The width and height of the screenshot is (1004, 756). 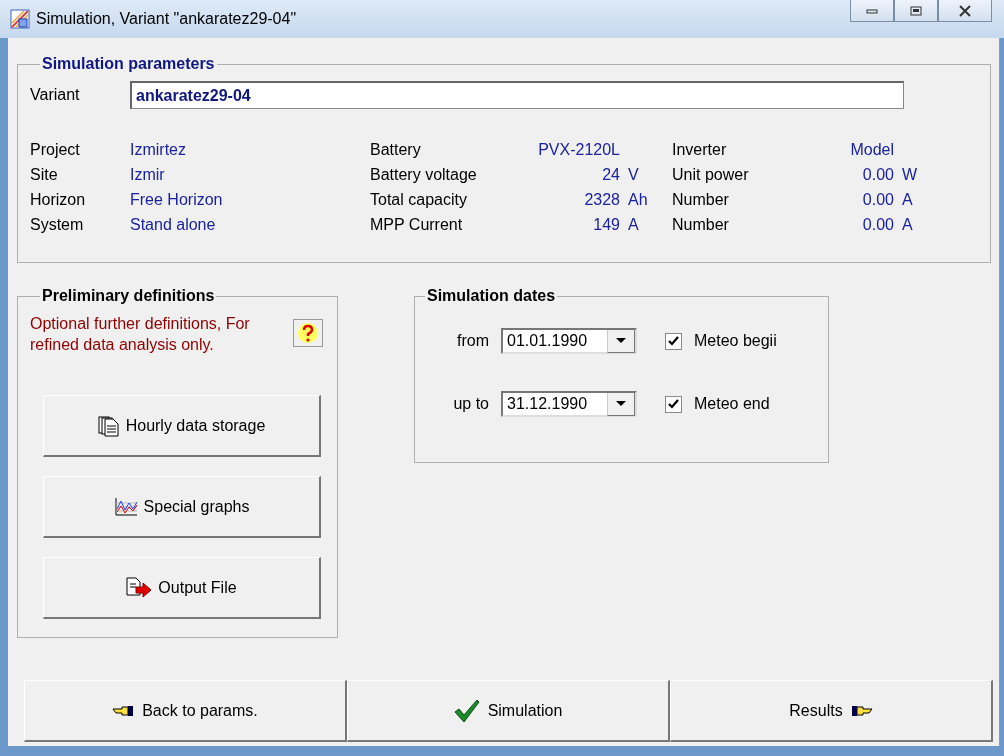 What do you see at coordinates (57, 225) in the screenshot?
I see `parameter-label: System` at bounding box center [57, 225].